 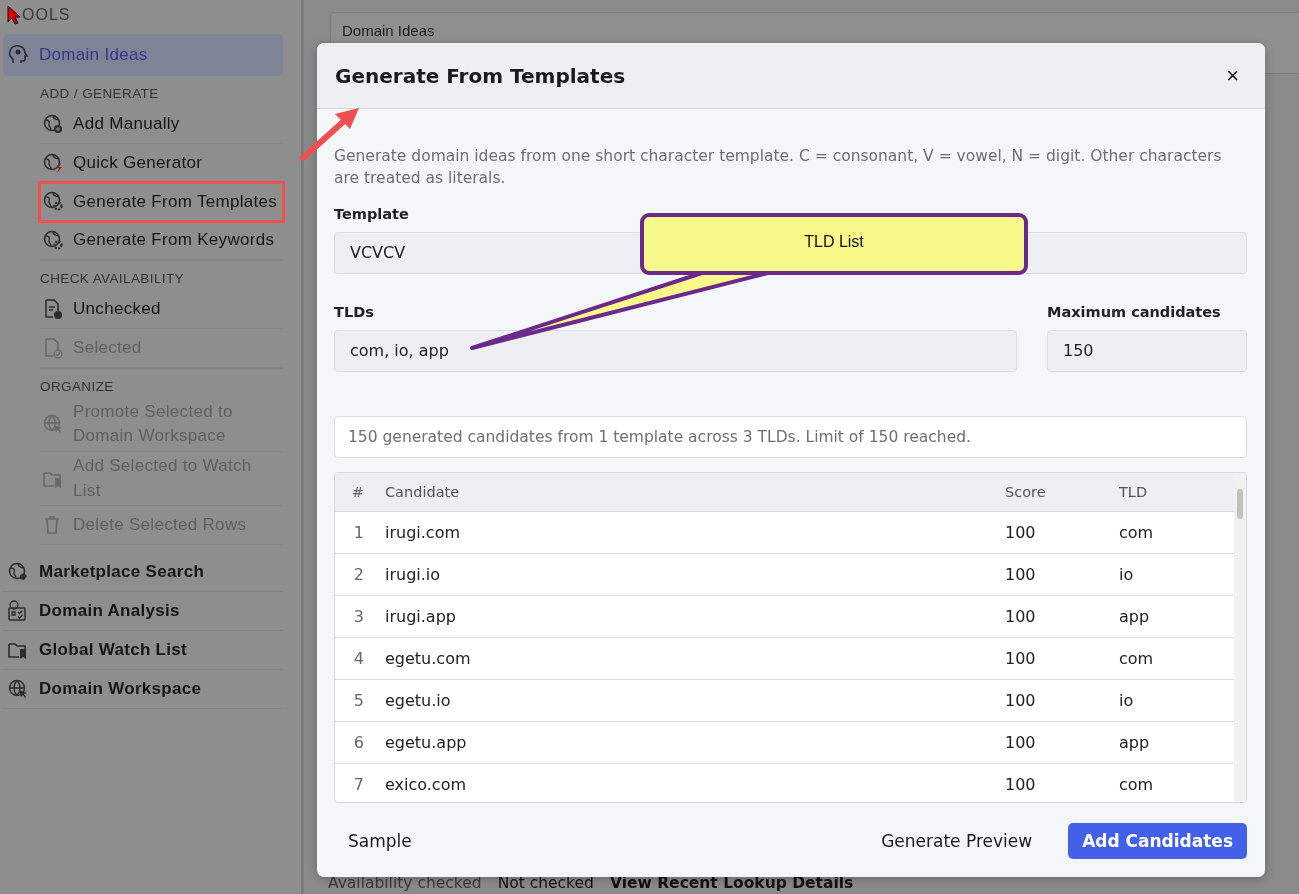 What do you see at coordinates (694, 616) in the screenshot?
I see `table-cell: irugi.app` at bounding box center [694, 616].